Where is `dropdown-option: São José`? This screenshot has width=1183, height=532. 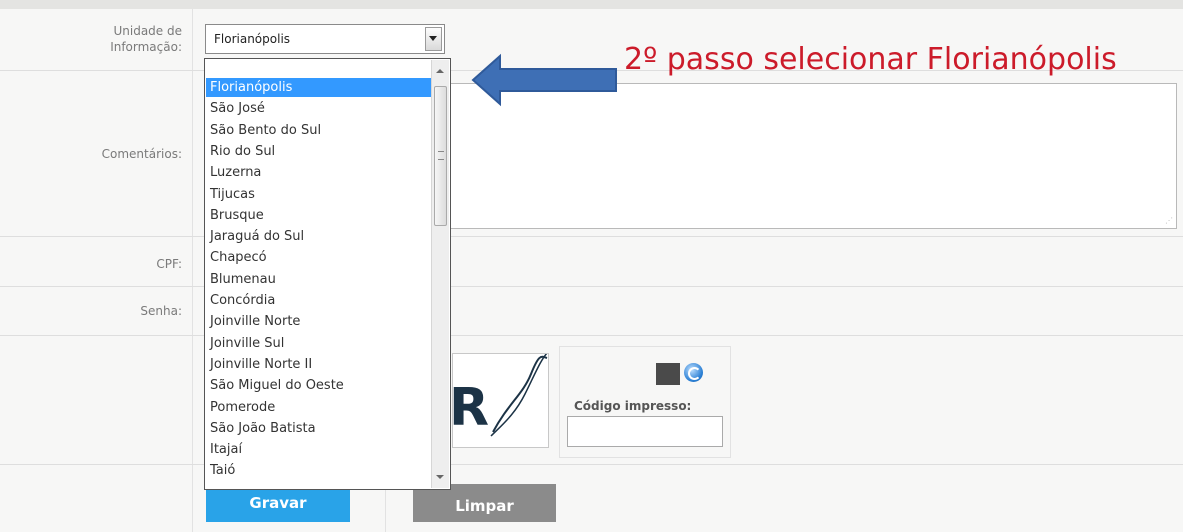 dropdown-option: São José is located at coordinates (319, 108).